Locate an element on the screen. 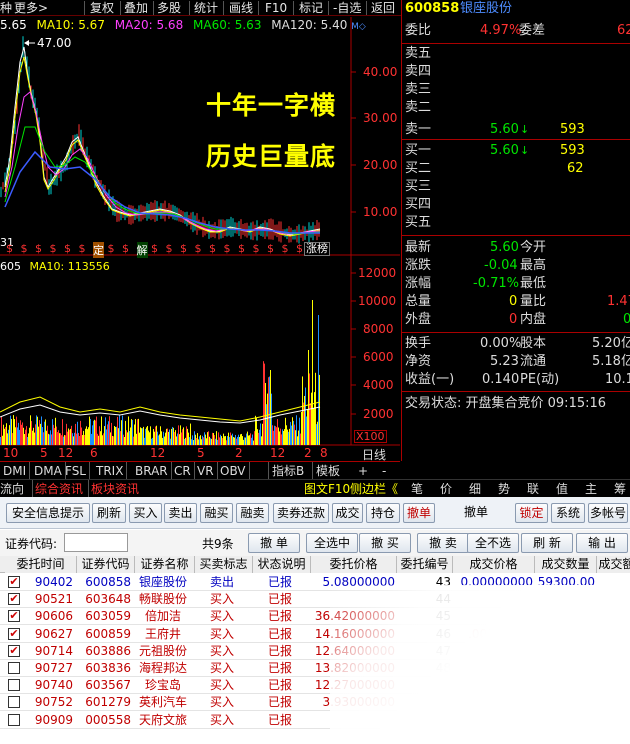 The width and height of the screenshot is (630, 744). tab-quote-4: 联 is located at coordinates (533, 489).